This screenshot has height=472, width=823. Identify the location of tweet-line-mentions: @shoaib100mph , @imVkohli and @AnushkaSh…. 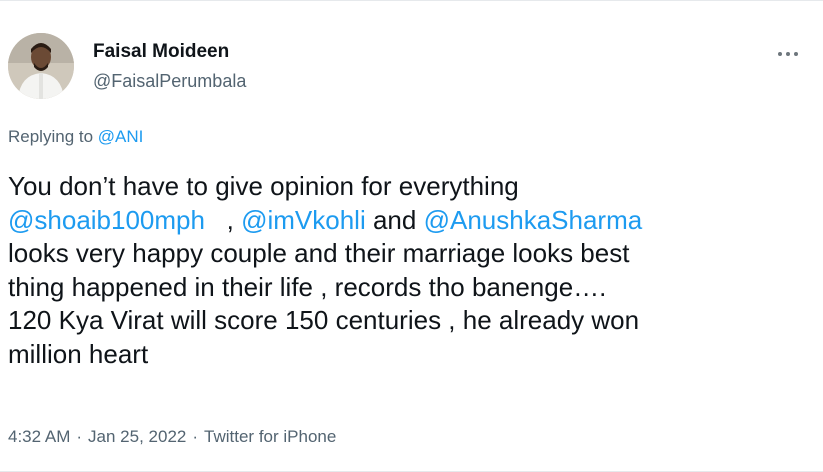
(408, 221).